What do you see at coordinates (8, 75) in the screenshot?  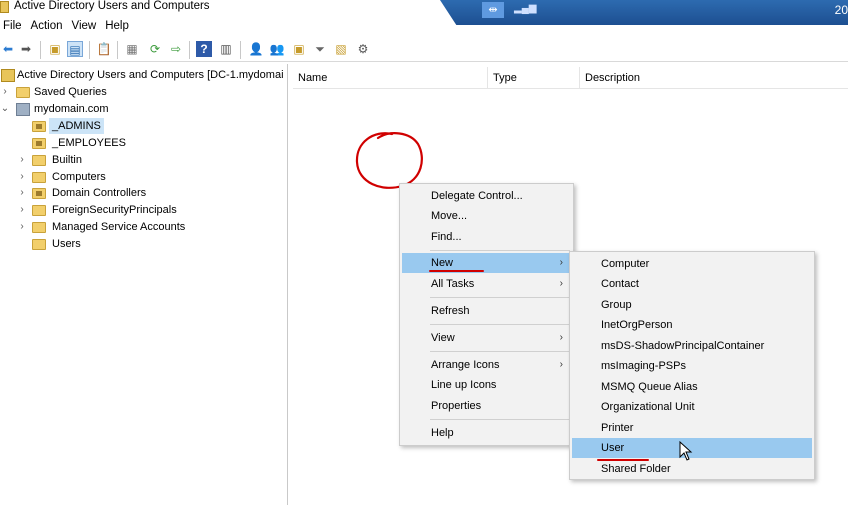 I see `ad-root-icon` at bounding box center [8, 75].